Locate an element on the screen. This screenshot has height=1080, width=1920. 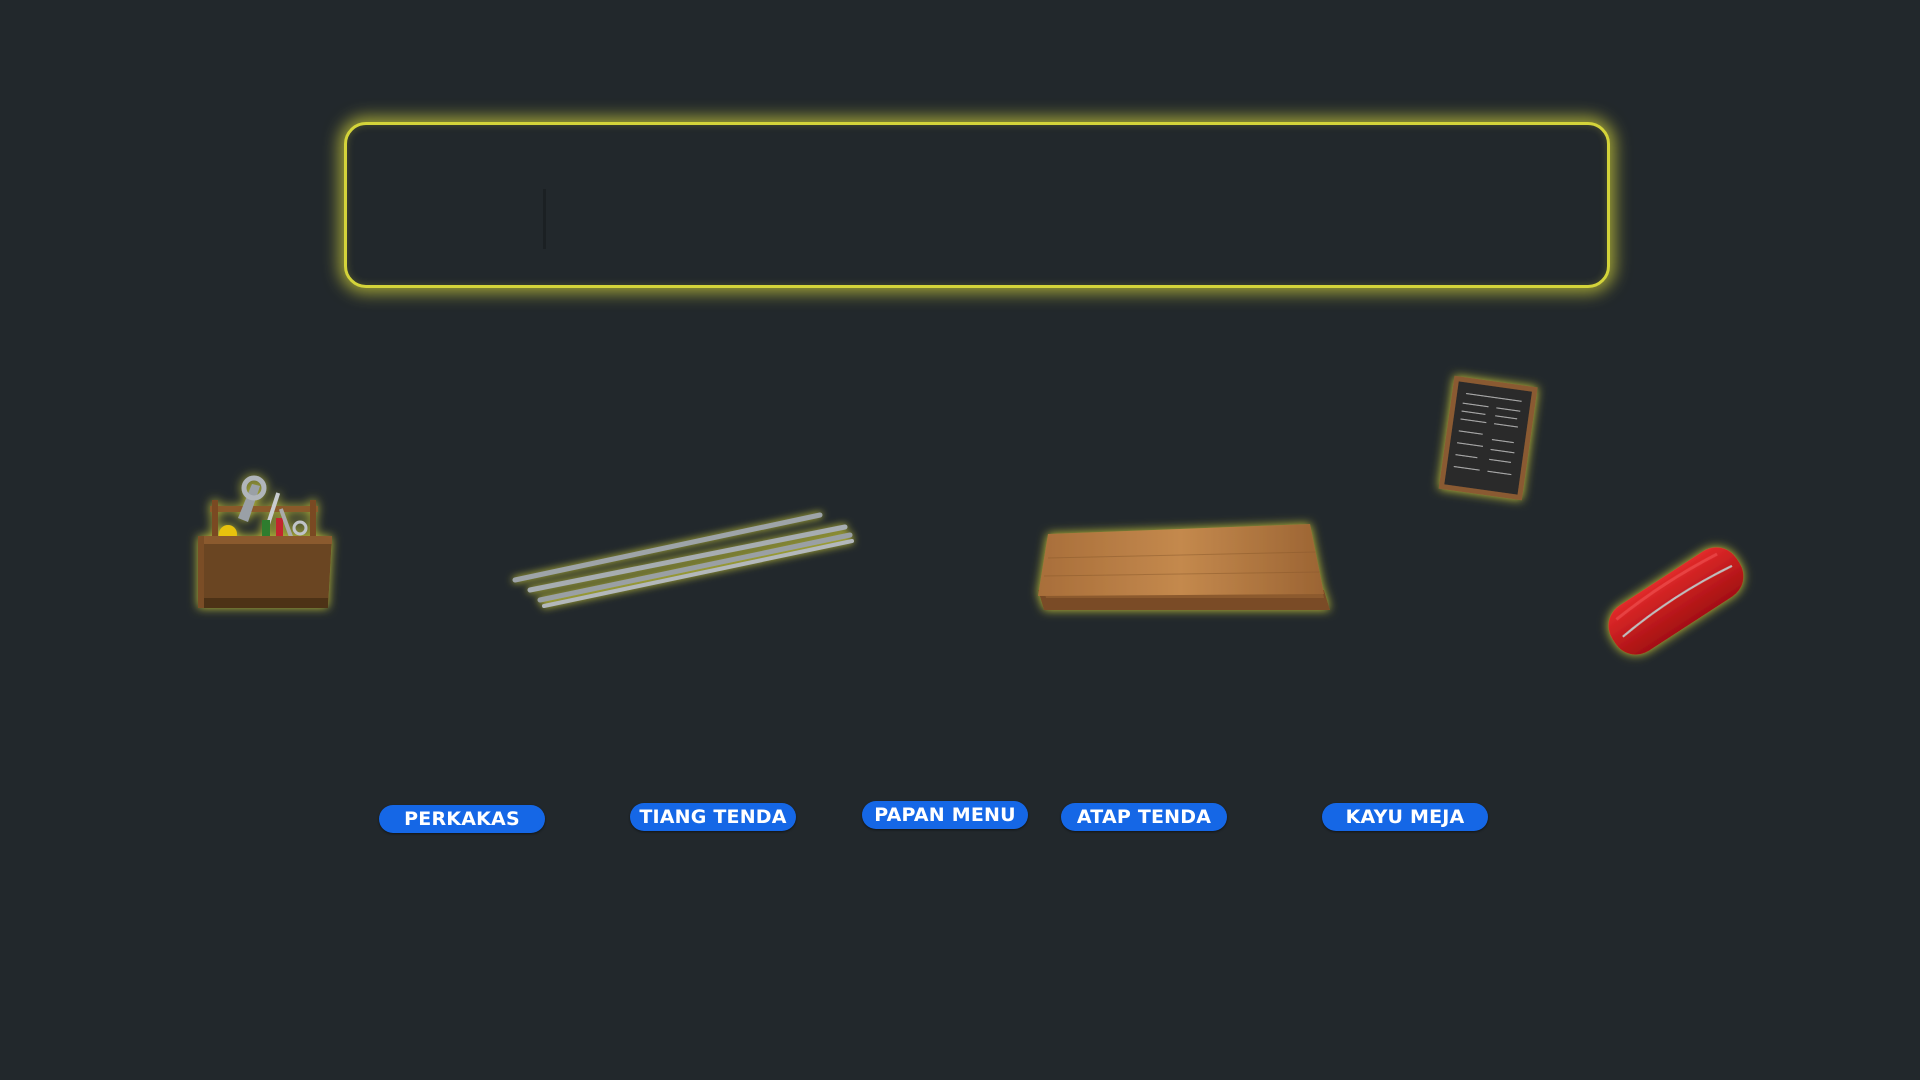
red-cushion-item is located at coordinates (1676, 601).